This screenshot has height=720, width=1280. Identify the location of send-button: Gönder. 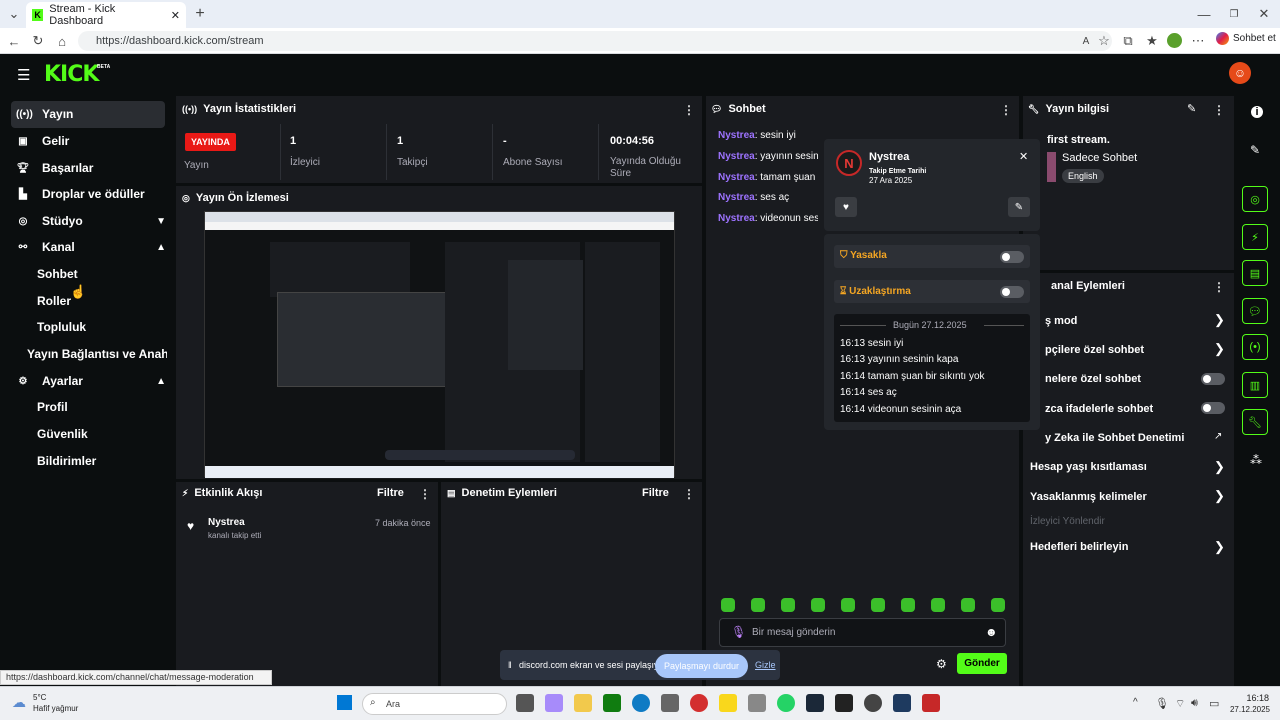
(982, 663).